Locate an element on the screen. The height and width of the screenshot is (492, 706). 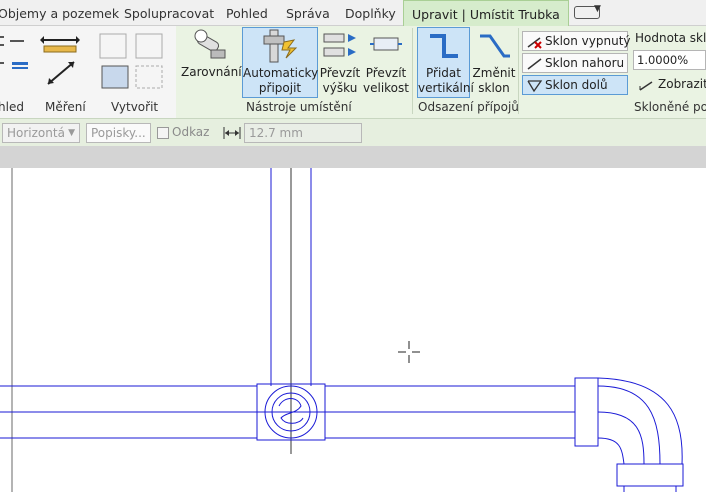
slope-value: 1.0000% is located at coordinates (663, 60).